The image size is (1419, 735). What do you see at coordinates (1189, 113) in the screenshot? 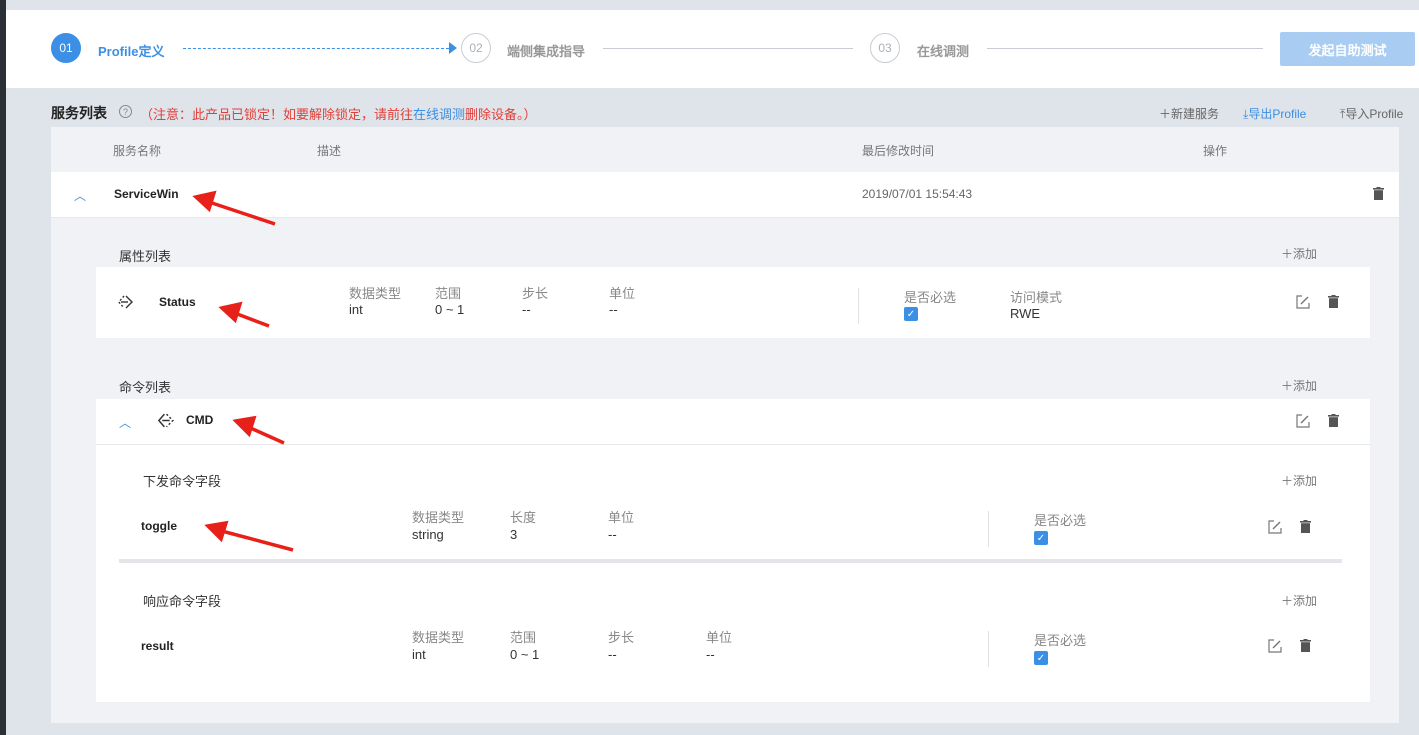
I see `new-service-button: ＋新建服务` at bounding box center [1189, 113].